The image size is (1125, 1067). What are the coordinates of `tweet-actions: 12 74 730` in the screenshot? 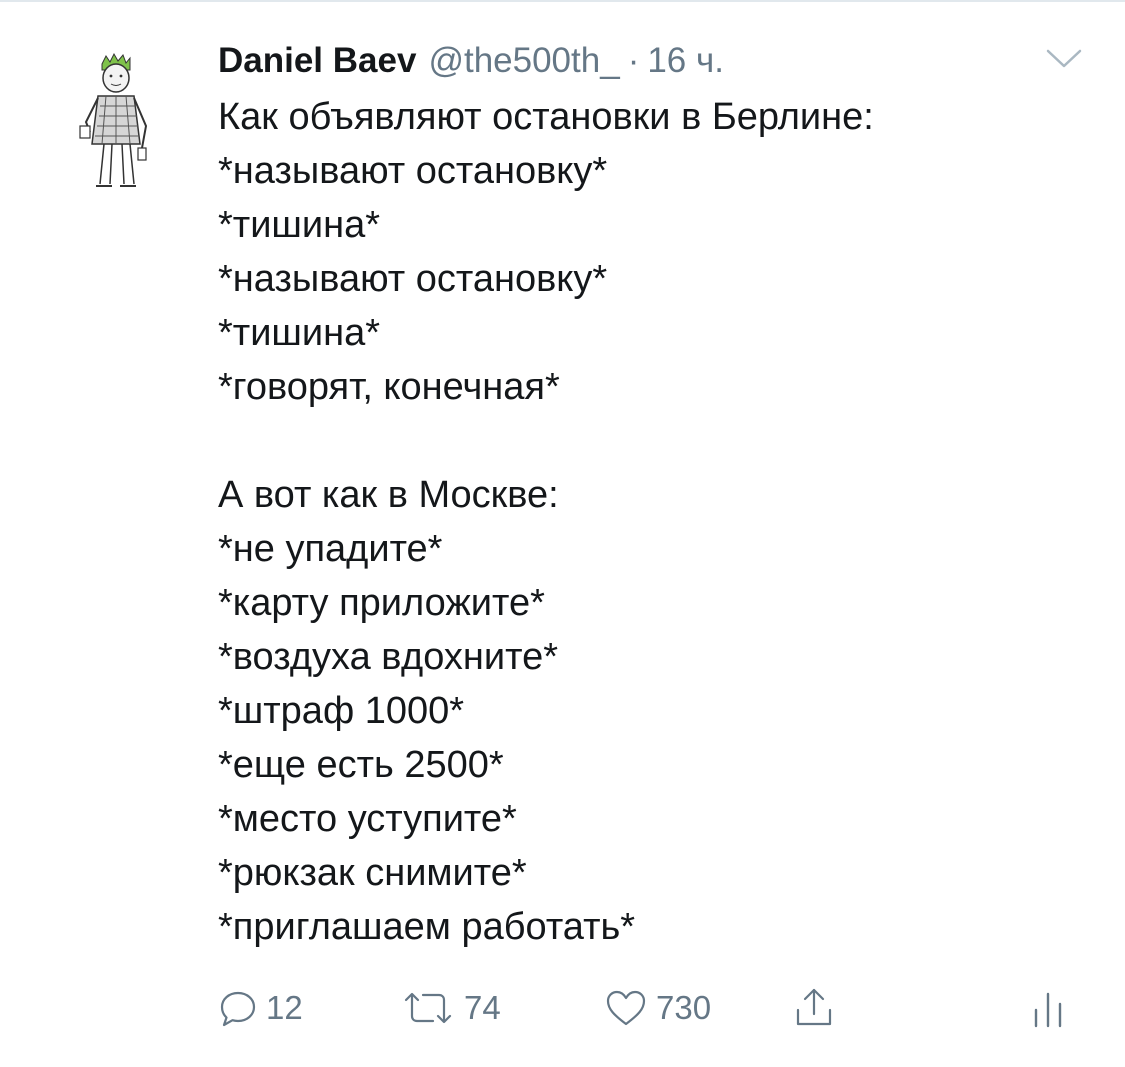 It's located at (562, 1008).